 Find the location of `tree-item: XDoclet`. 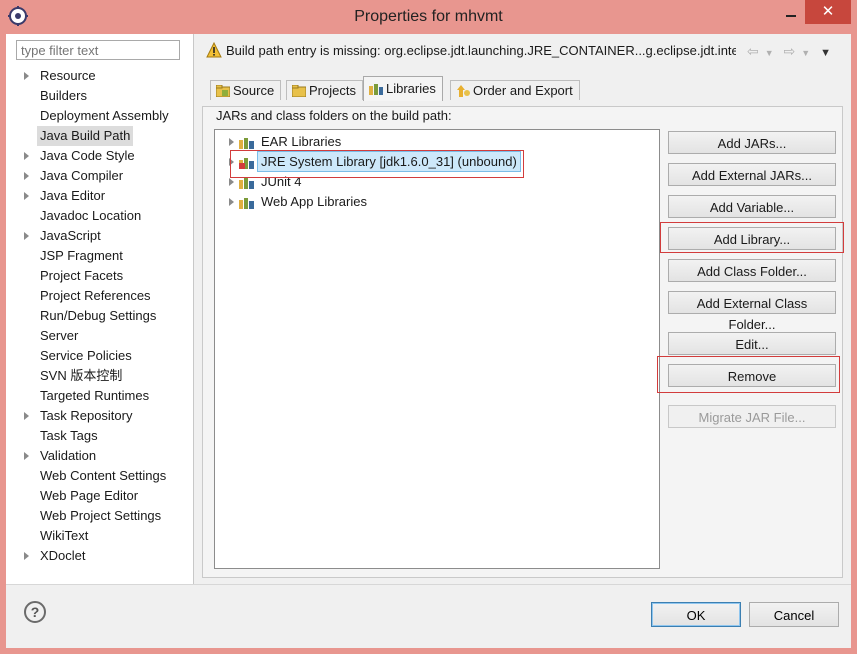

tree-item: XDoclet is located at coordinates (99, 556).